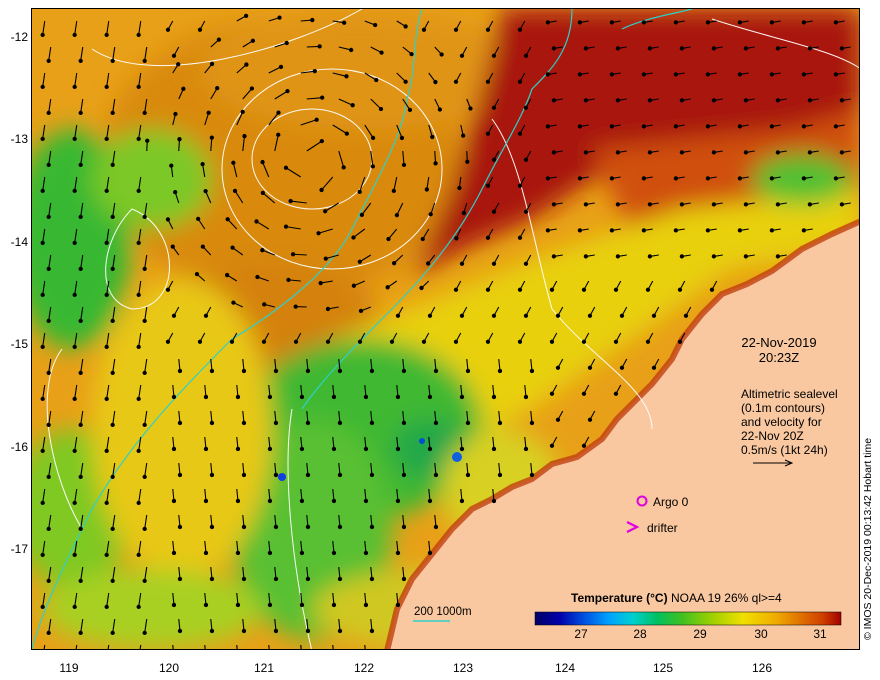  I want to click on lat-tick: -13, so click(19, 139).